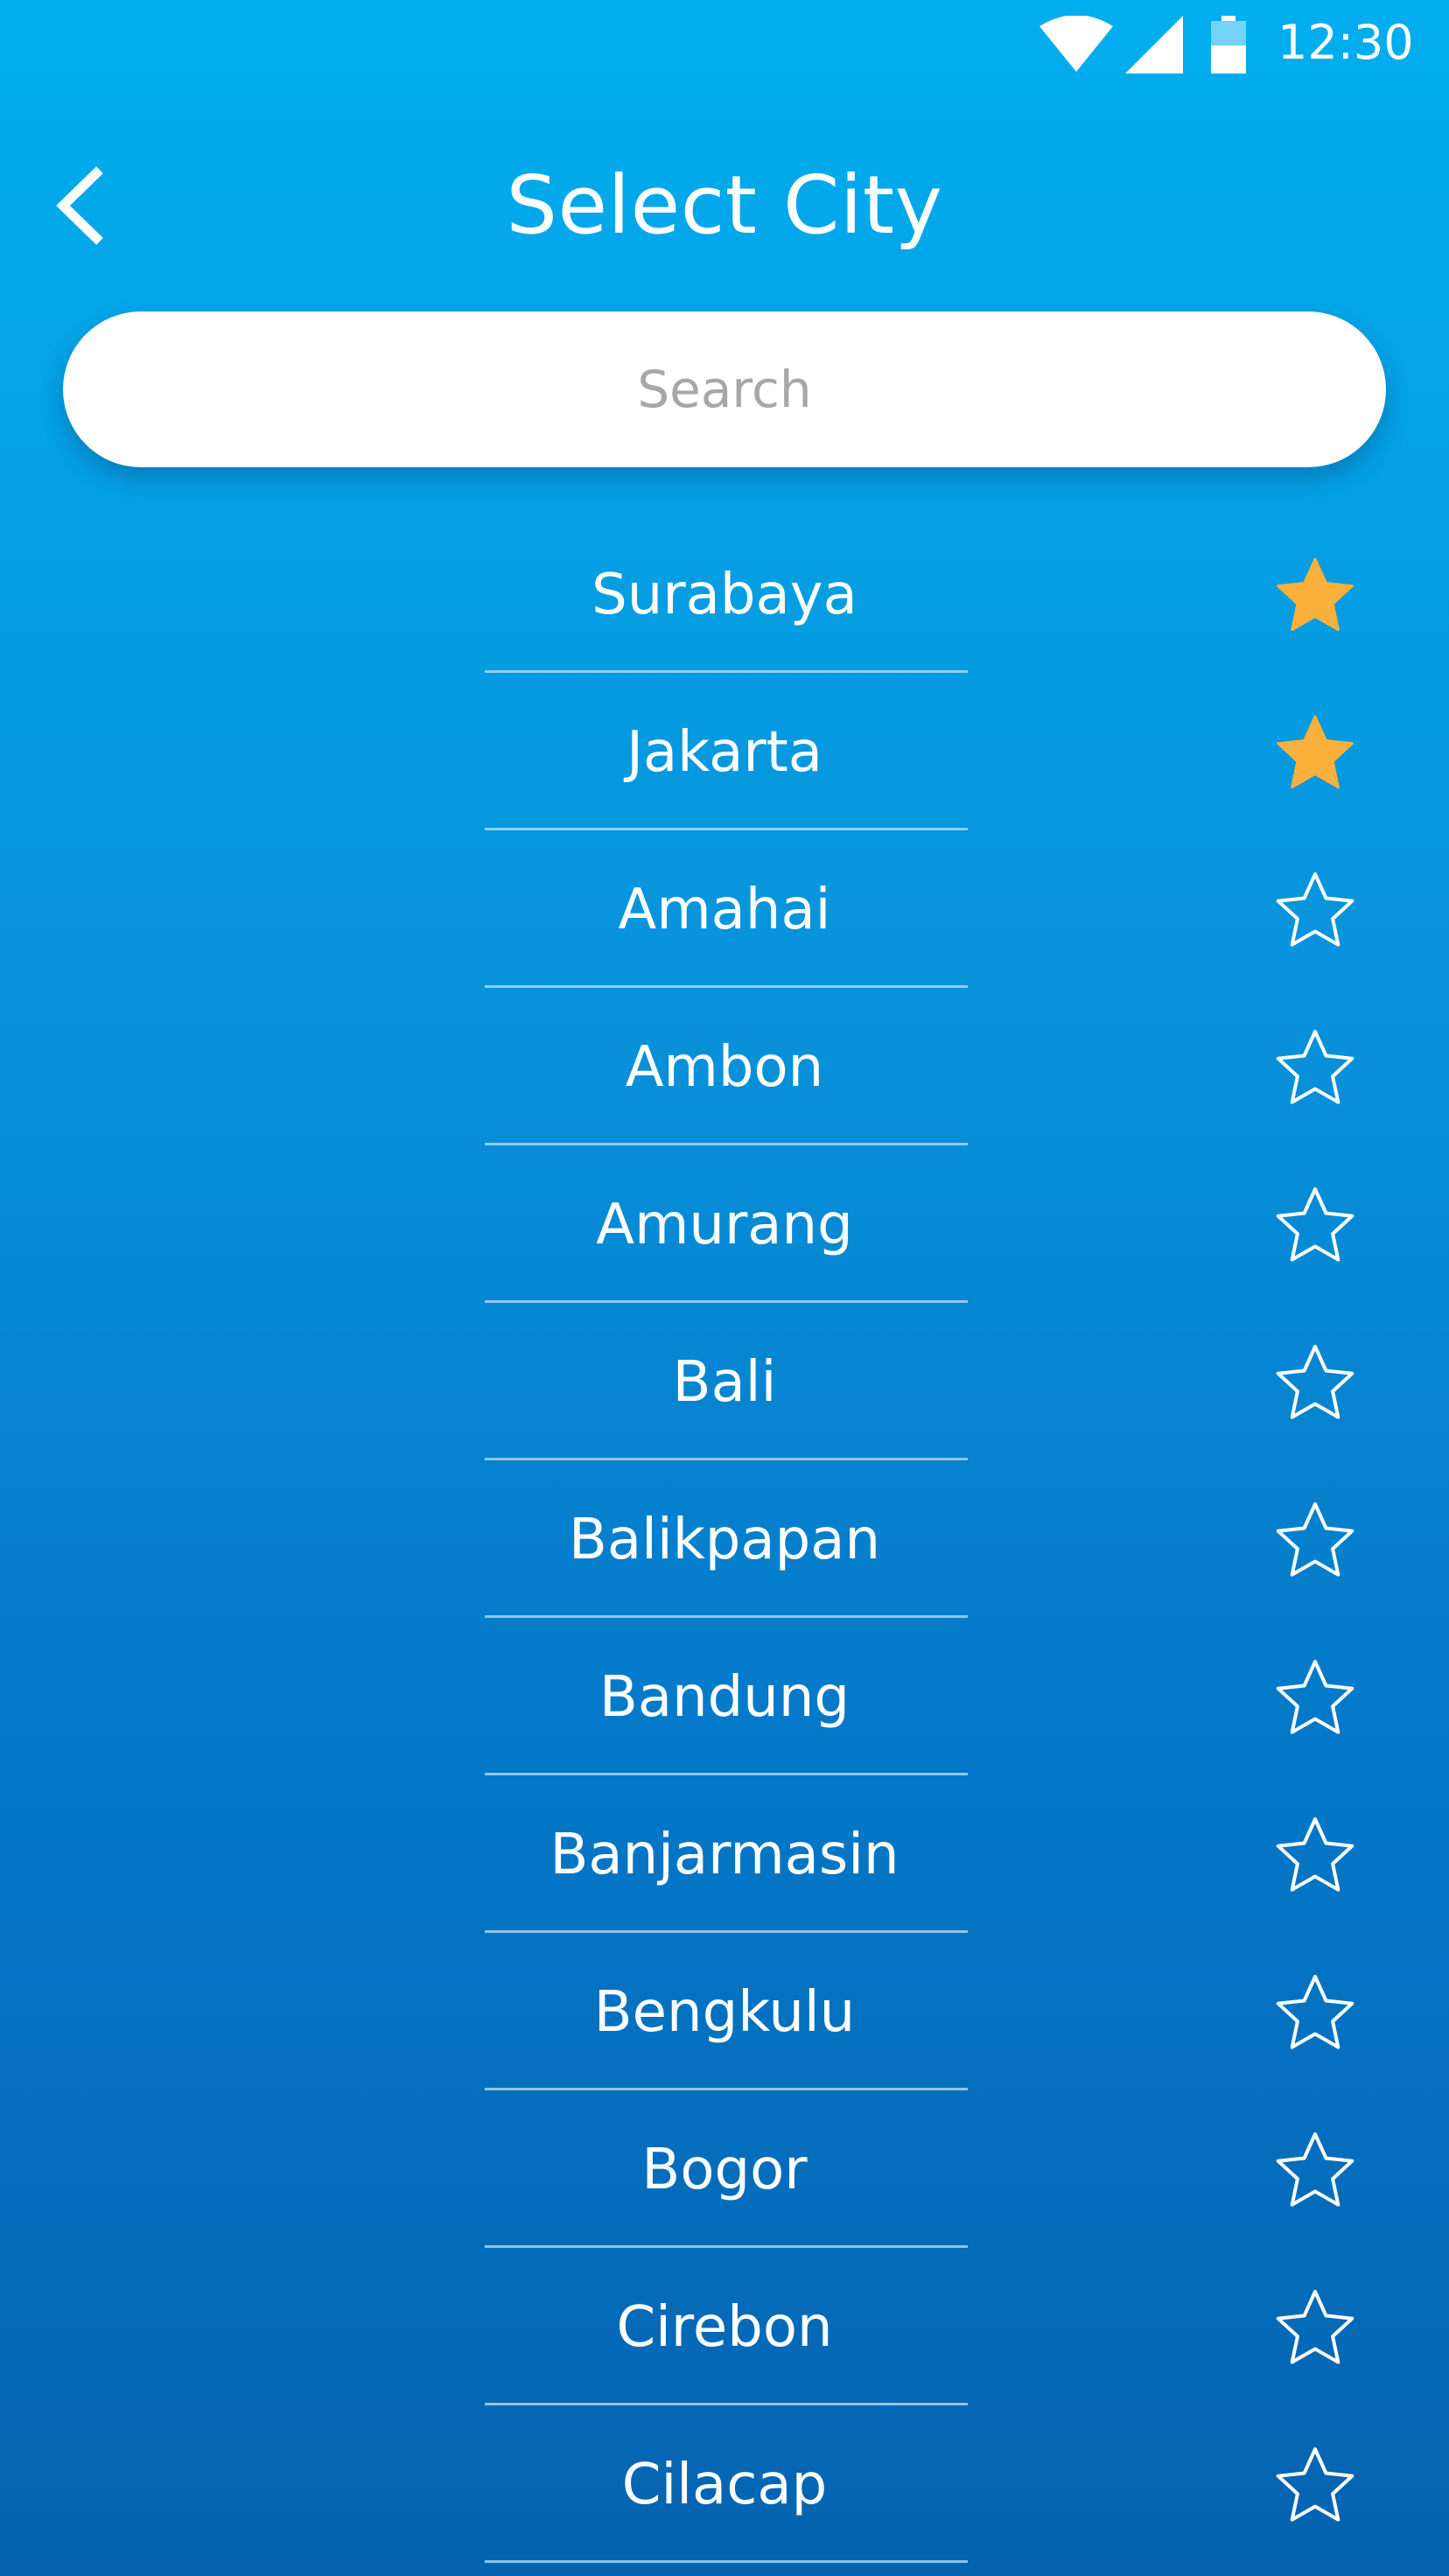  I want to click on city-name: Balikpapan, so click(724, 1540).